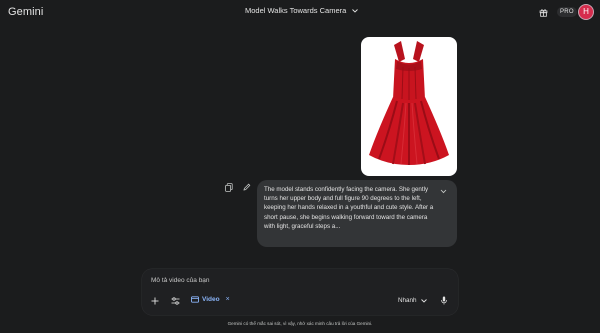 This screenshot has height=333, width=600. What do you see at coordinates (229, 187) in the screenshot?
I see `copy-icon` at bounding box center [229, 187].